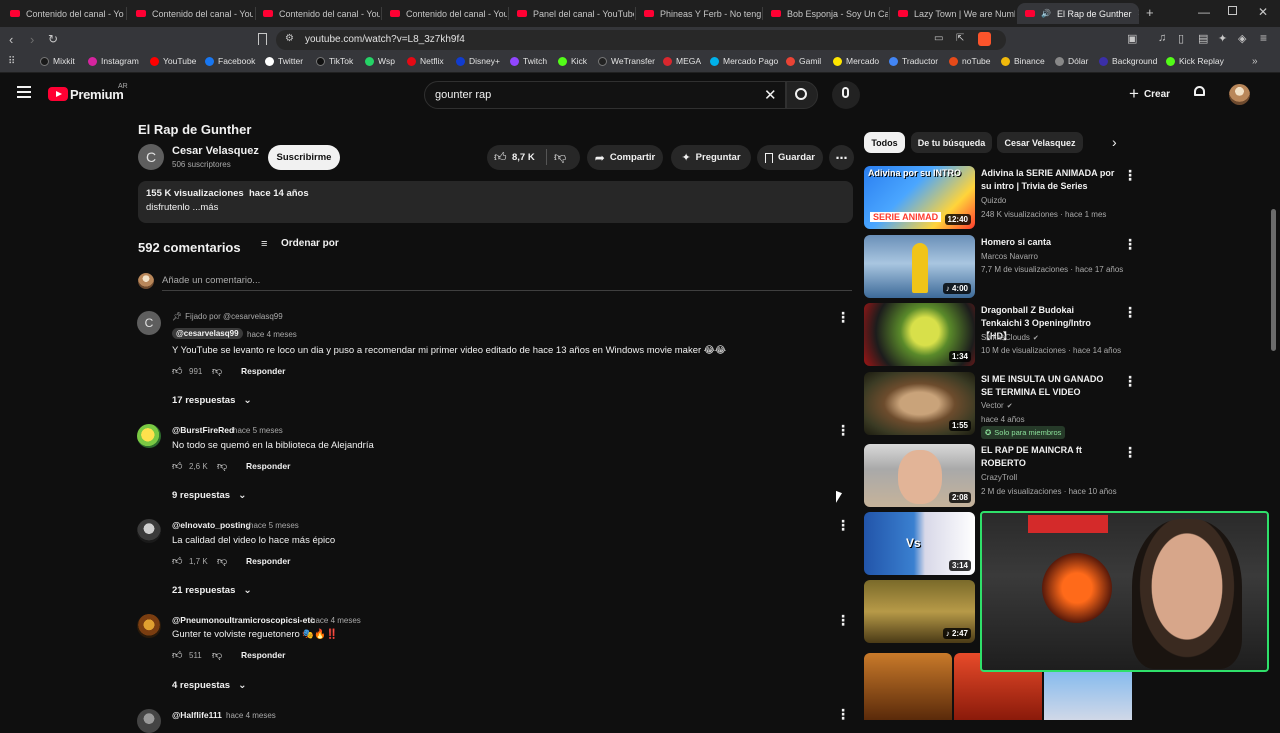 The image size is (1280, 733). I want to click on comment-author-avatar, so click(149, 436).